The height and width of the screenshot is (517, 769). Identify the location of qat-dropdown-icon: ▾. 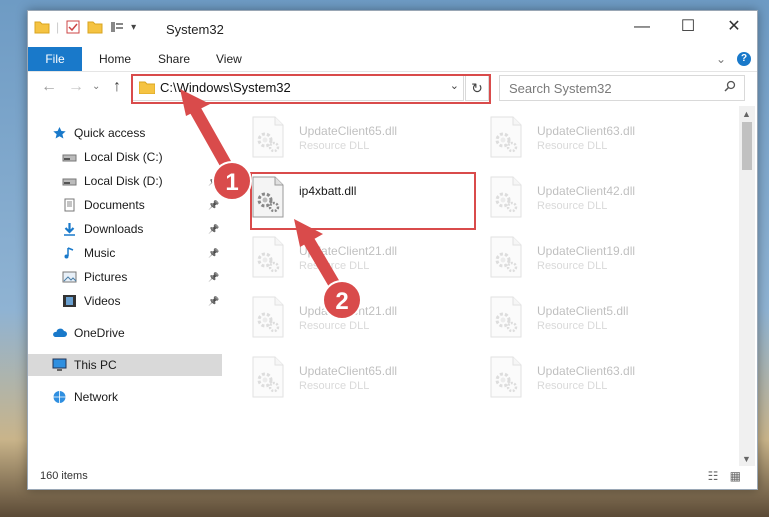
(133, 27).